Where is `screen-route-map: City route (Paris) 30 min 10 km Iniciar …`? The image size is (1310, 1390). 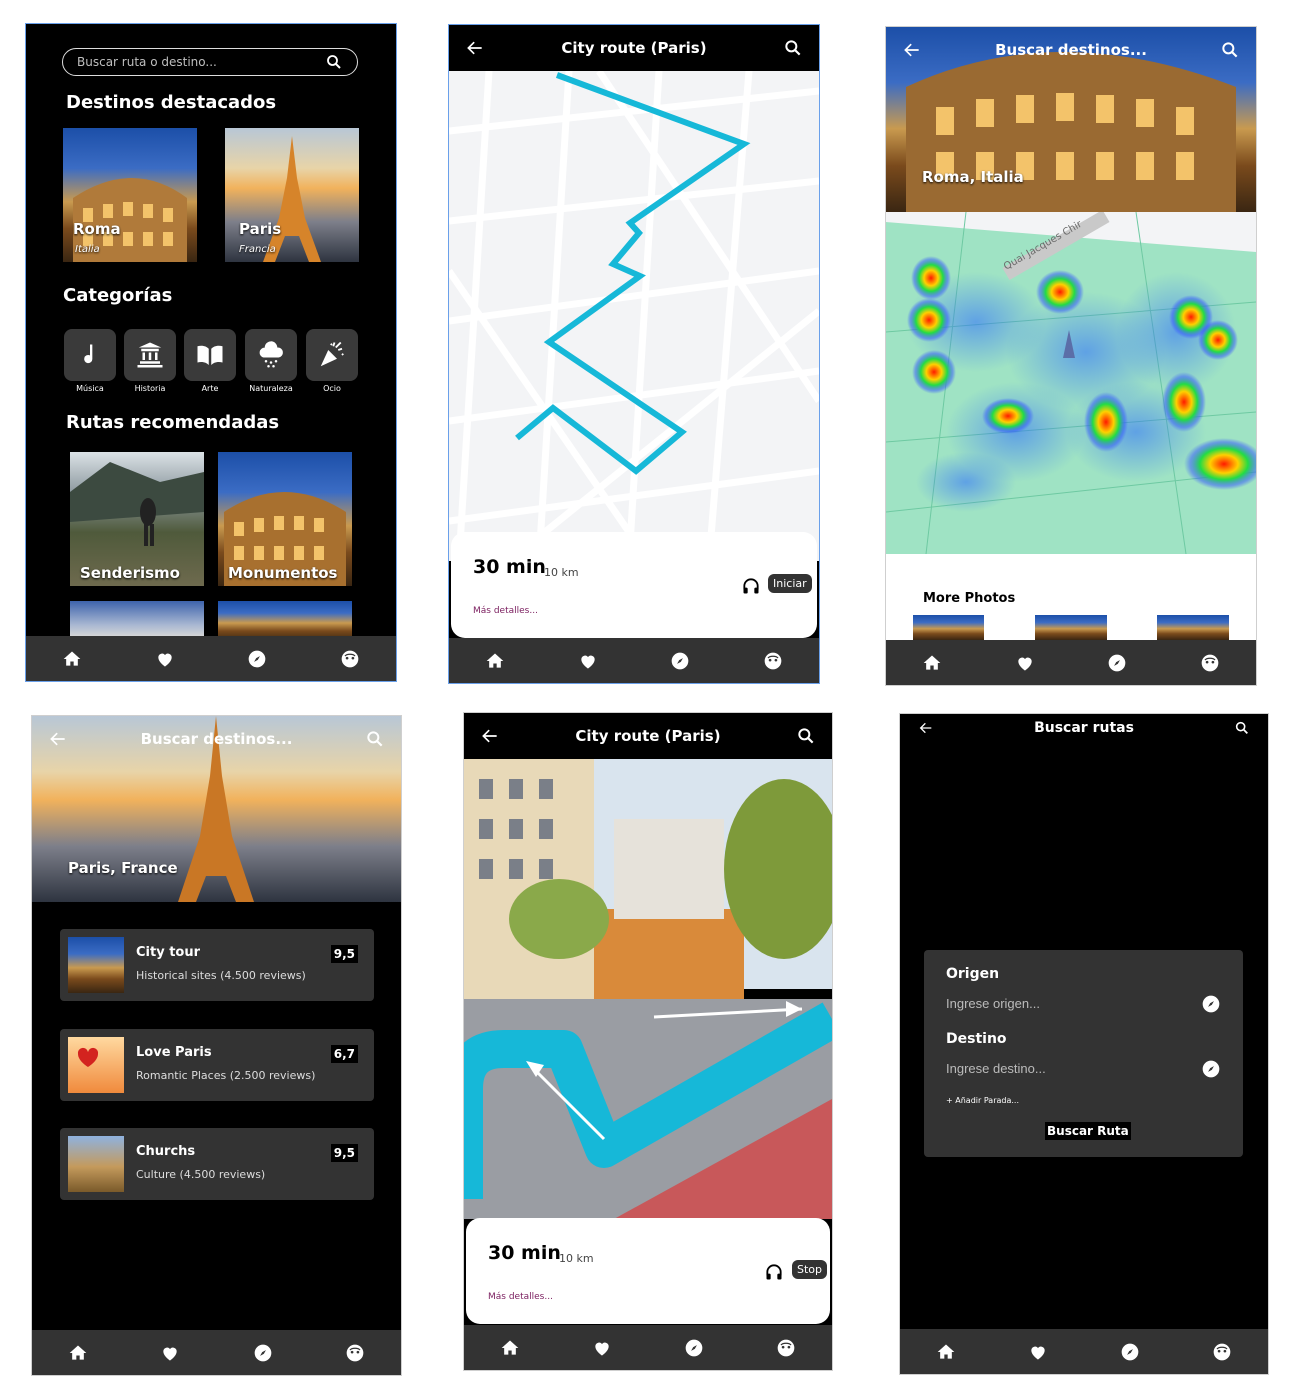 screen-route-map: City route (Paris) 30 min 10 km Iniciar … is located at coordinates (634, 354).